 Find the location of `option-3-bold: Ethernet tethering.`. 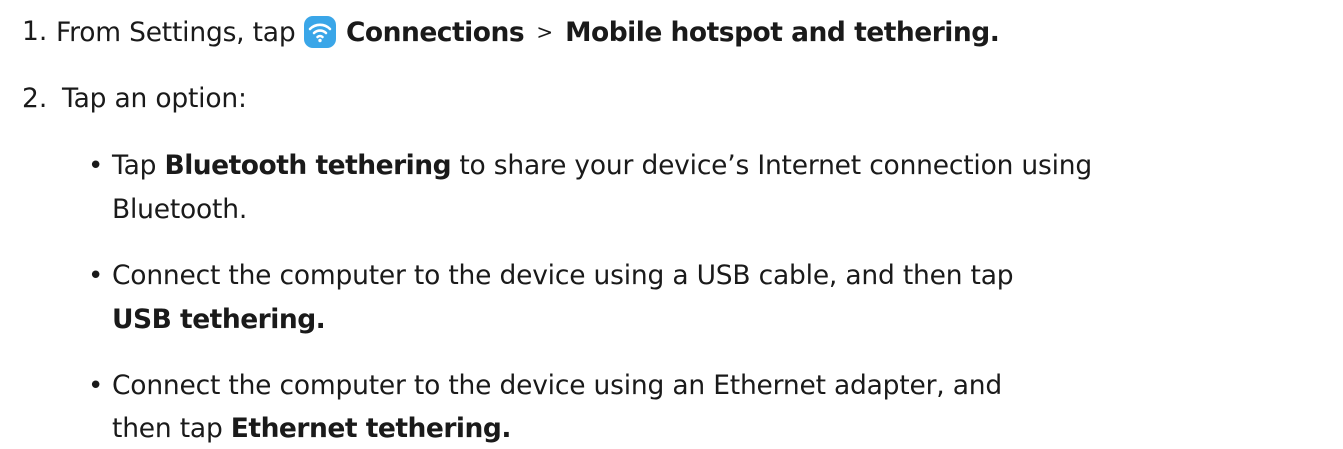

option-3-bold: Ethernet tethering. is located at coordinates (371, 428).